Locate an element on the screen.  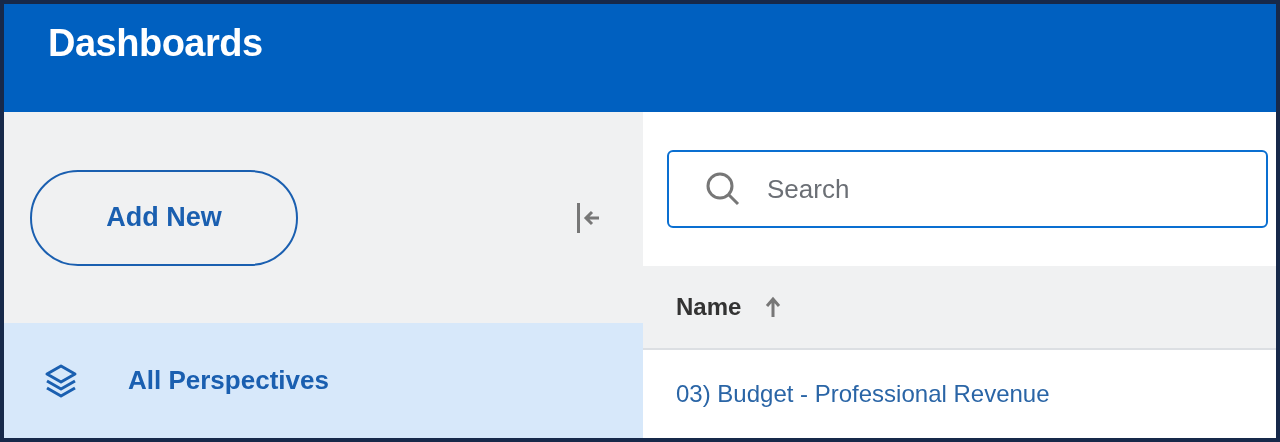
page-title: Dashboards is located at coordinates (155, 43).